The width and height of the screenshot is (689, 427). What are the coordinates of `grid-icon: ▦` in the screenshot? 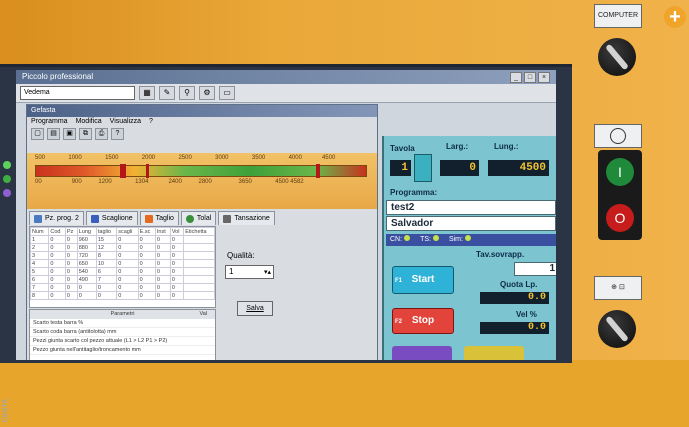 It's located at (147, 93).